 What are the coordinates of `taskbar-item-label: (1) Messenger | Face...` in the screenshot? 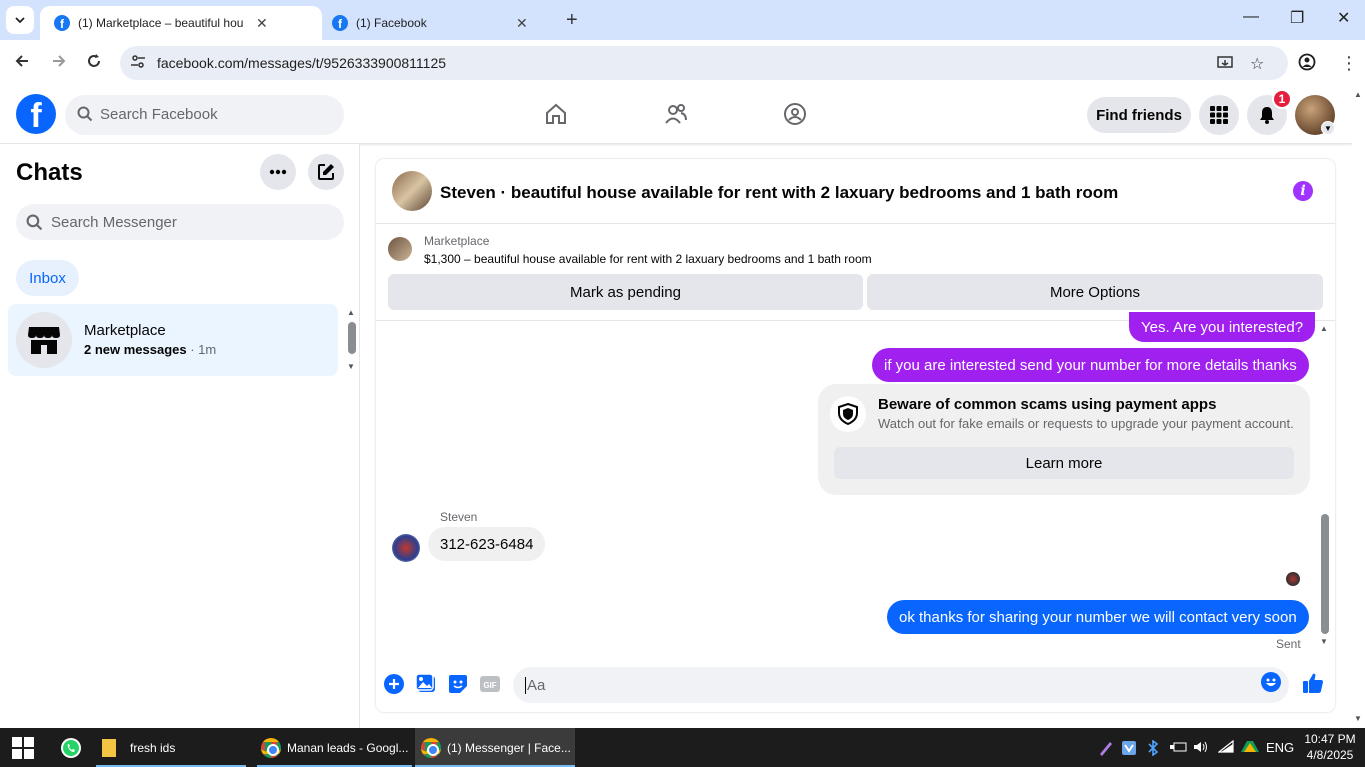 It's located at (509, 747).